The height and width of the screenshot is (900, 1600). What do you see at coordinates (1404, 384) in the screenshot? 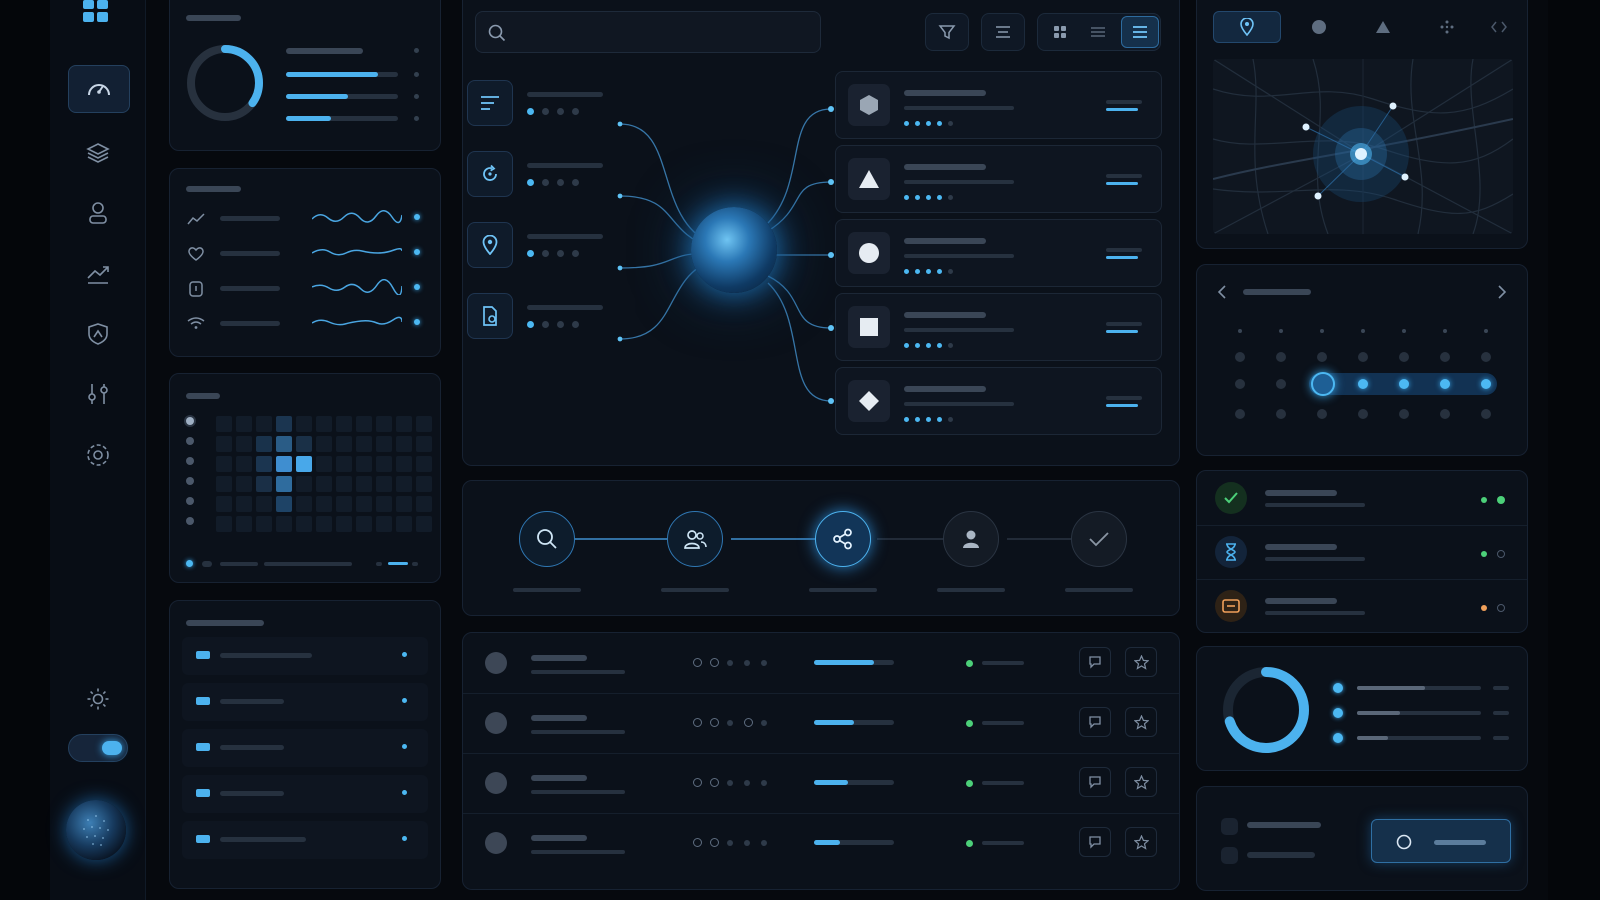
I see `timeline-selected-dot` at bounding box center [1404, 384].